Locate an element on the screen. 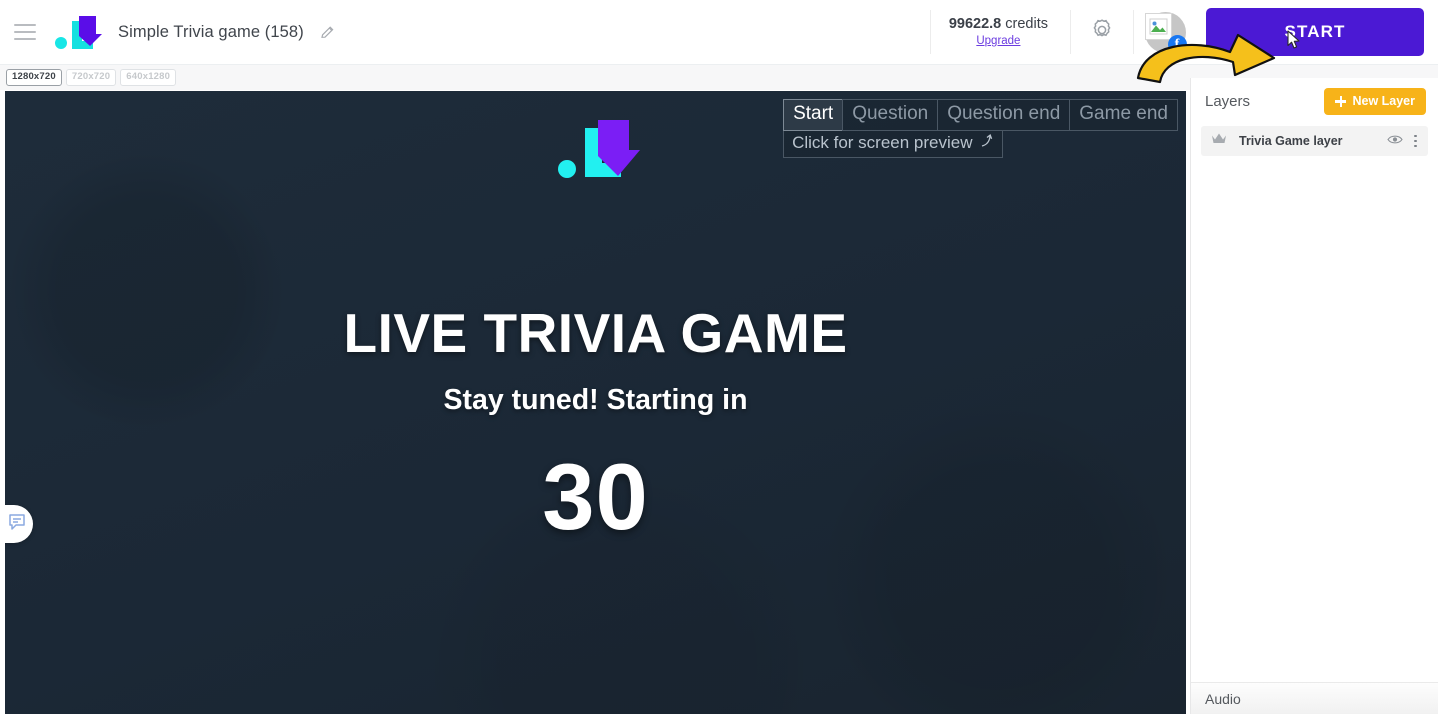 The image size is (1438, 714). pencil-edit-icon is located at coordinates (327, 32).